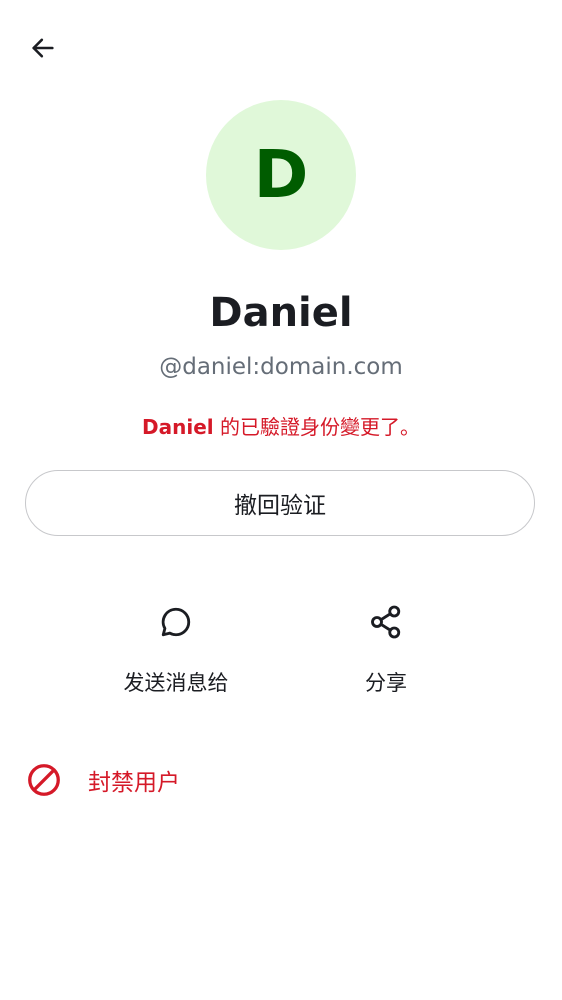 This screenshot has width=562, height=1000. Describe the element at coordinates (280, 503) in the screenshot. I see `revoke-verification-button: 撤回验证` at that location.